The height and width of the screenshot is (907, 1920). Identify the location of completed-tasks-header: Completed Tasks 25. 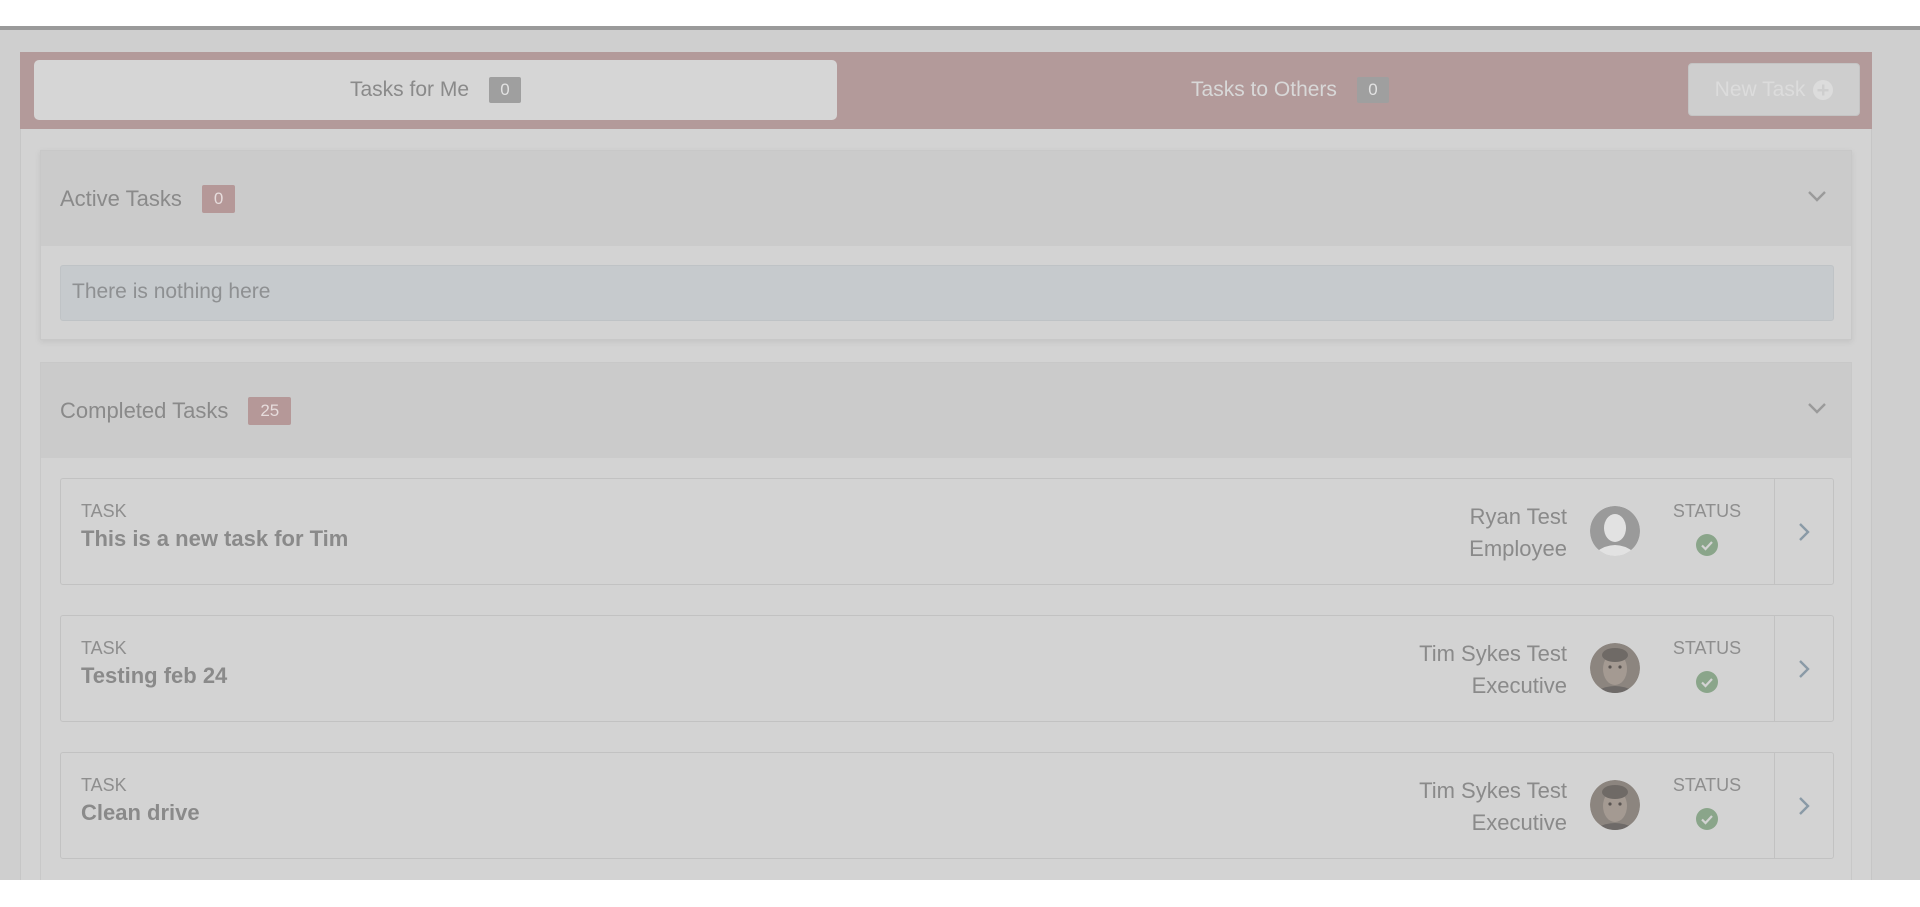
(946, 410).